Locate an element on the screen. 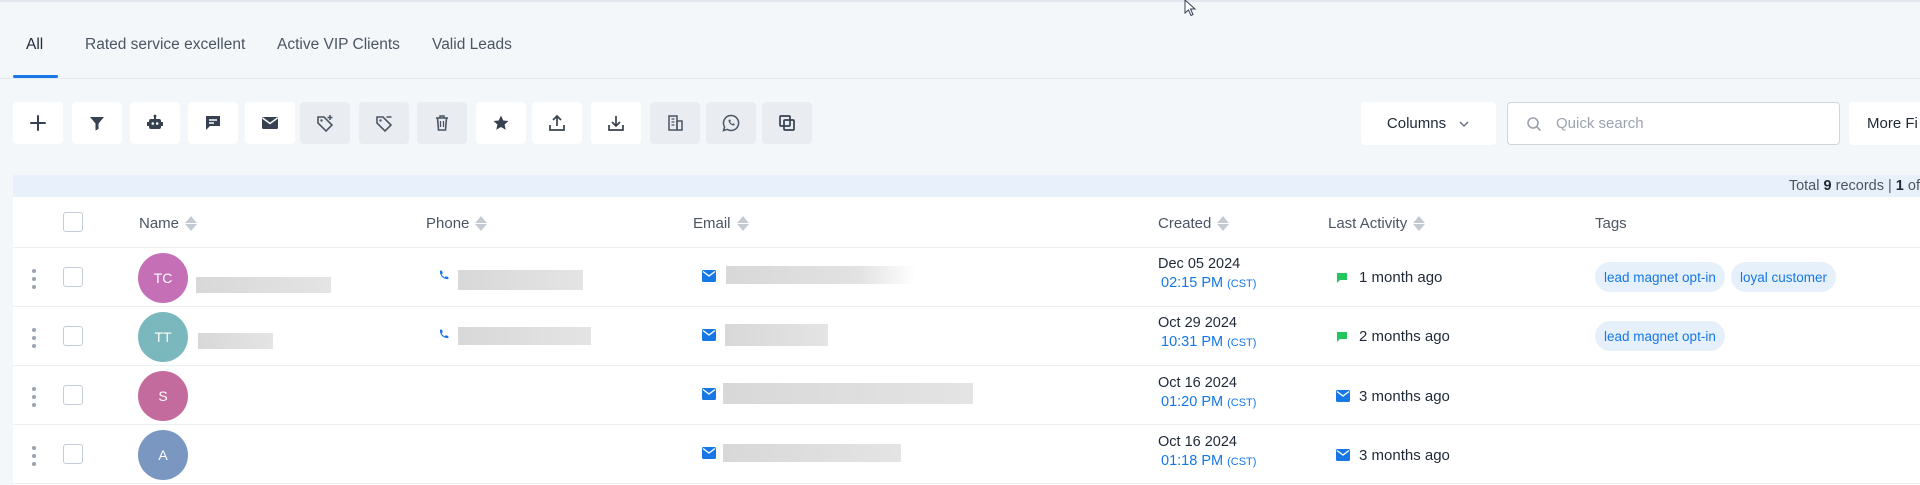 This screenshot has height=485, width=1920. tag-plus-icon is located at coordinates (325, 124).